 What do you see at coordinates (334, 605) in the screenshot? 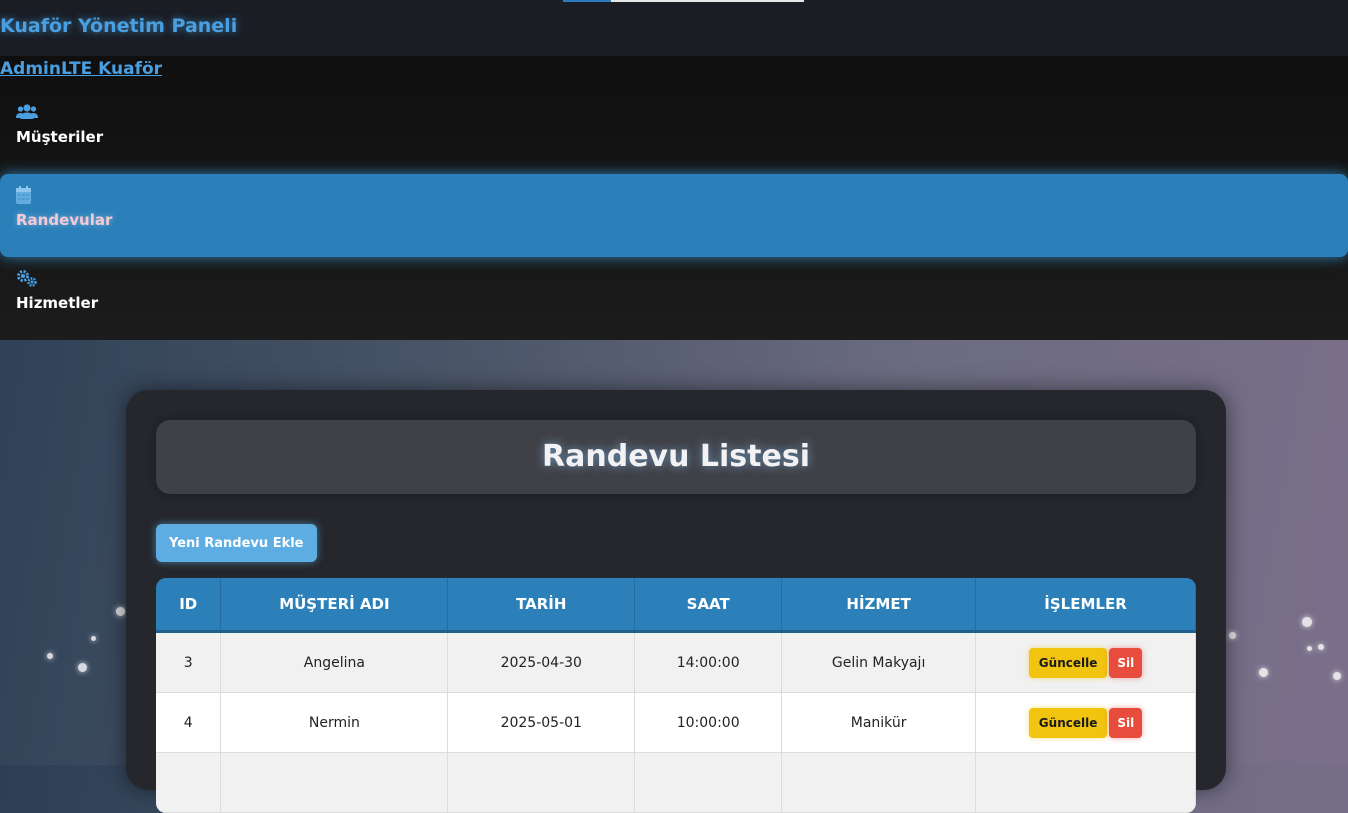
I see `column-header-customer: MÜŞTERİ ADI` at bounding box center [334, 605].